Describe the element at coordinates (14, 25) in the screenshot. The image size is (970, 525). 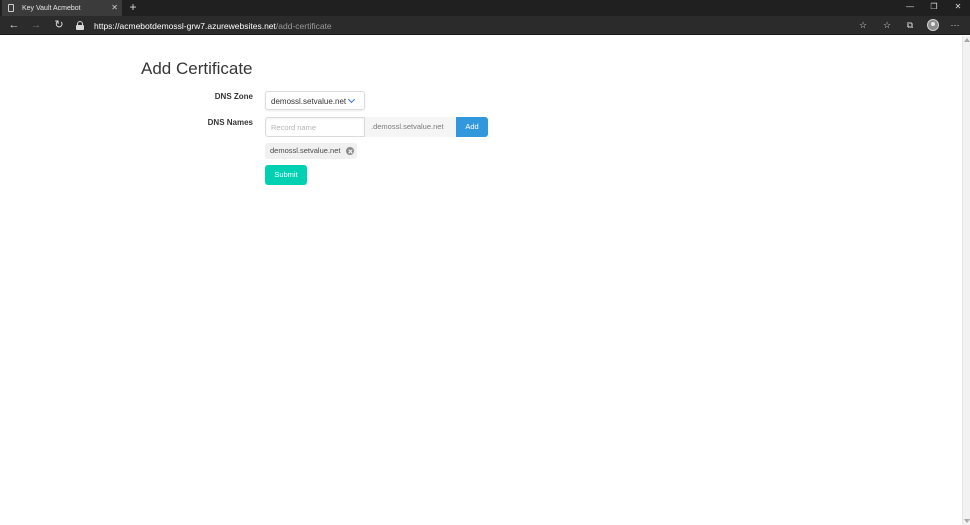
I see `back-button: ←` at that location.